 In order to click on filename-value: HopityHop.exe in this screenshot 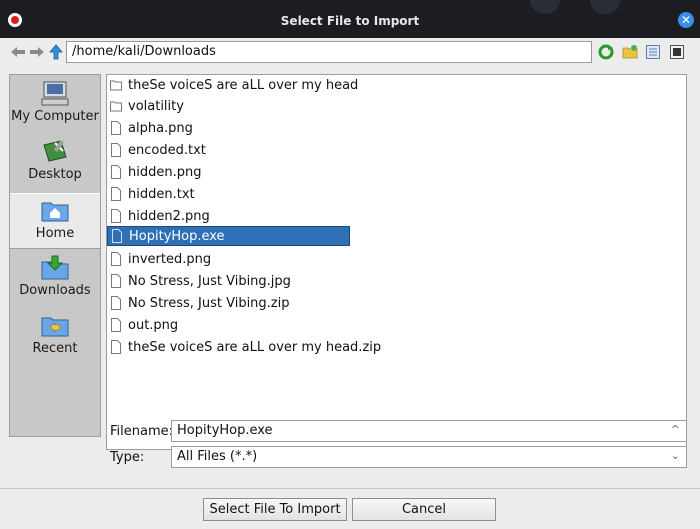, I will do `click(225, 430)`.